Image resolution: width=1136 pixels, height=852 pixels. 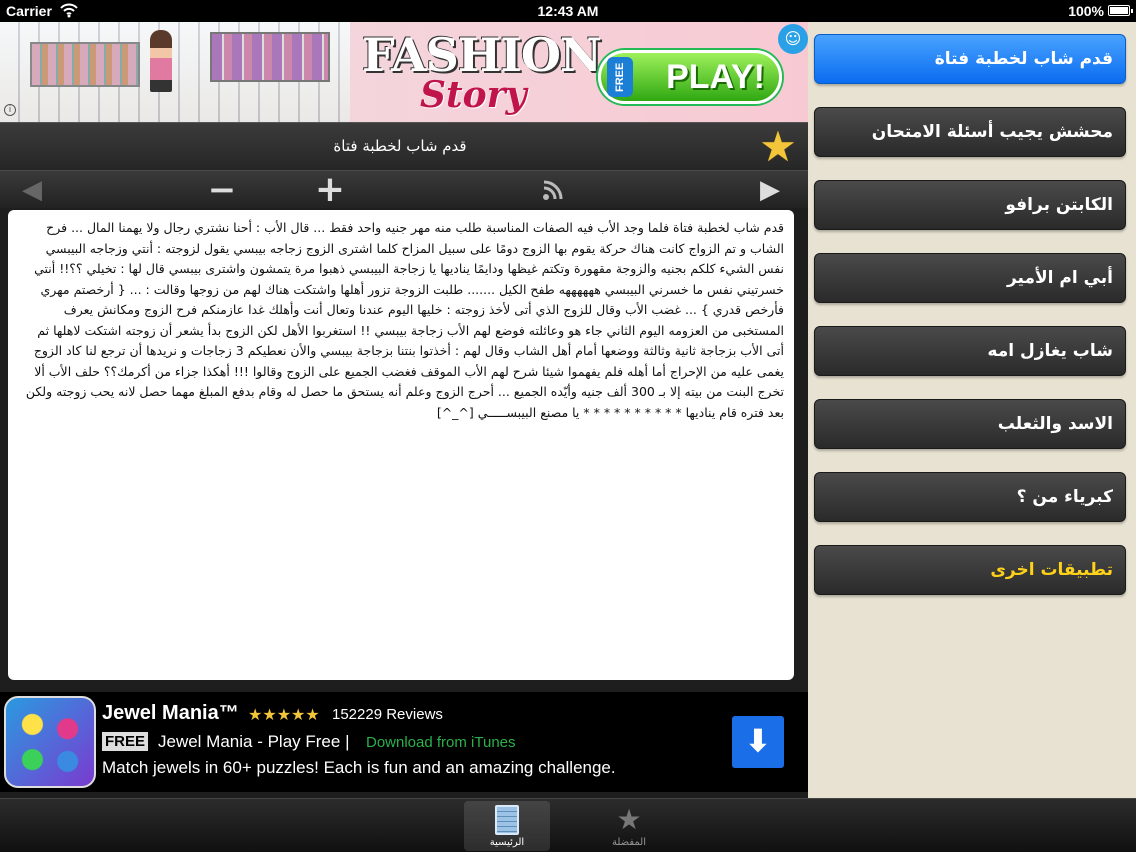 I want to click on tab-favorites: ★ المفضلة, so click(x=629, y=826).